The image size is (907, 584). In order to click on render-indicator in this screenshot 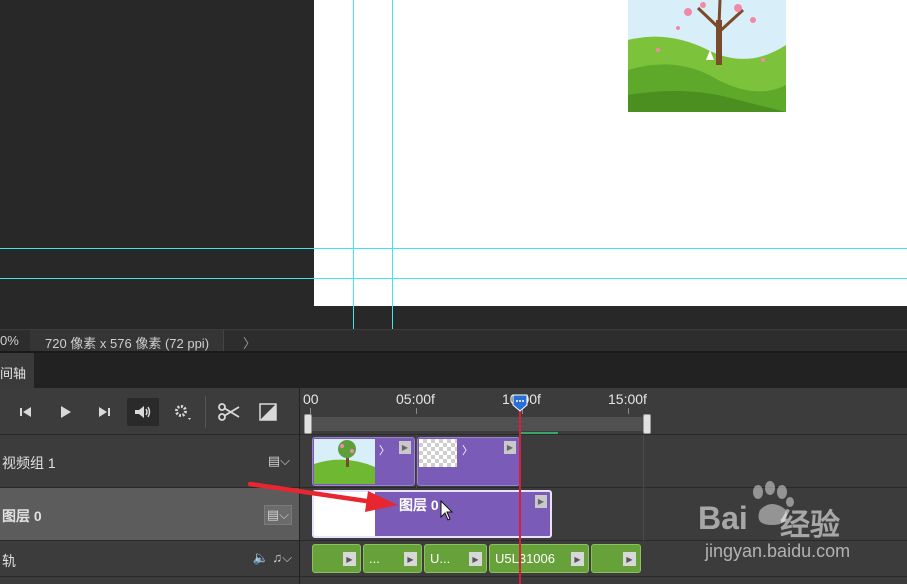, I will do `click(539, 433)`.